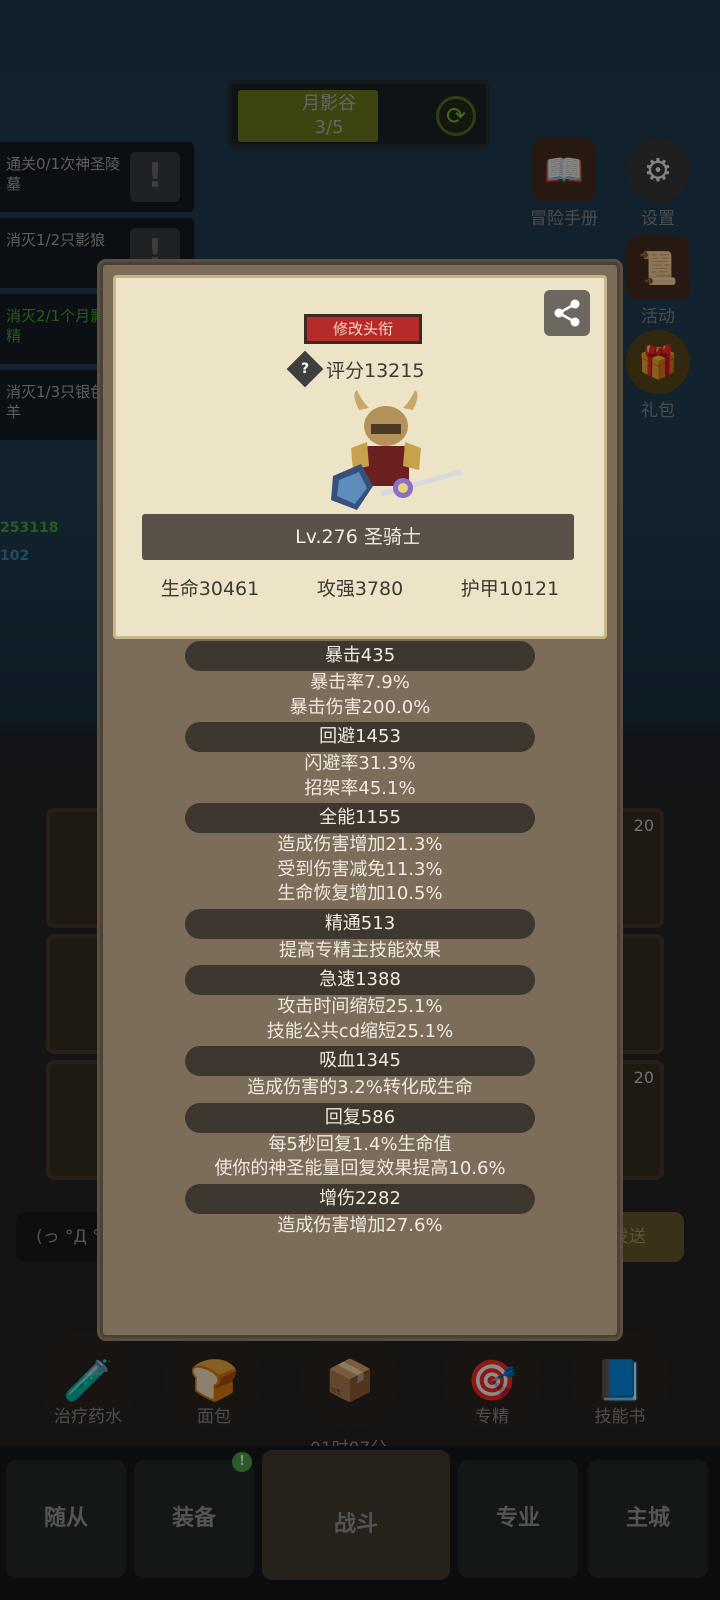 The image size is (720, 1600). Describe the element at coordinates (375, 370) in the screenshot. I see `score-text: 评分13215` at that location.